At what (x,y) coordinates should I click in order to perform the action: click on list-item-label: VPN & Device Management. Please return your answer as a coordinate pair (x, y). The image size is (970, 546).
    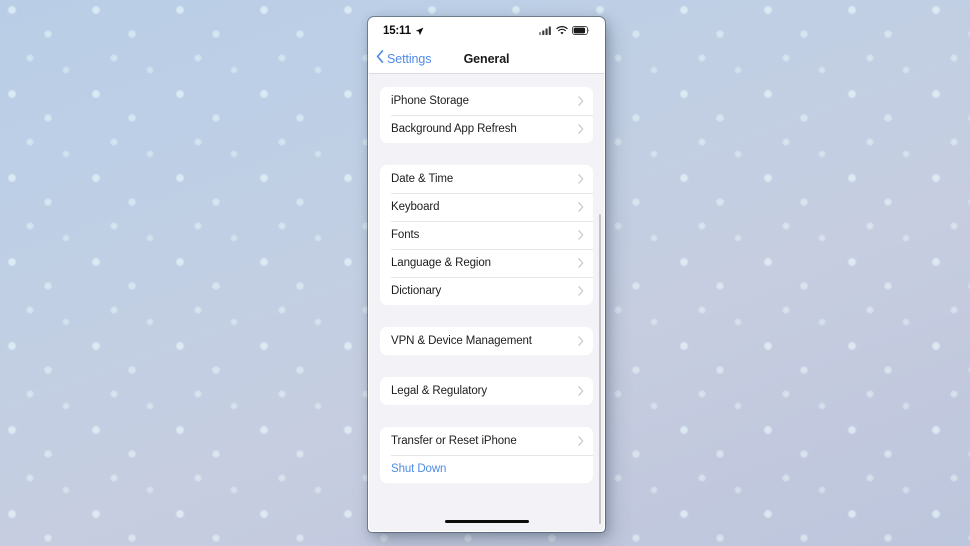
    Looking at the image, I should click on (461, 341).